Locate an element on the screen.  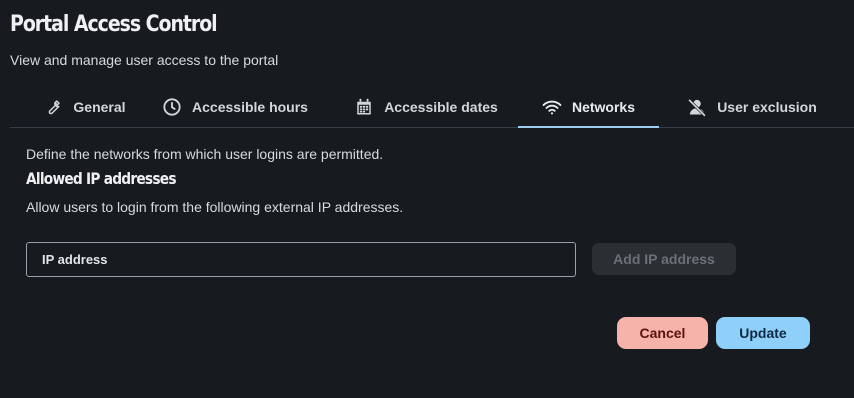
tab-user-exclusion: User exclusion is located at coordinates (752, 106).